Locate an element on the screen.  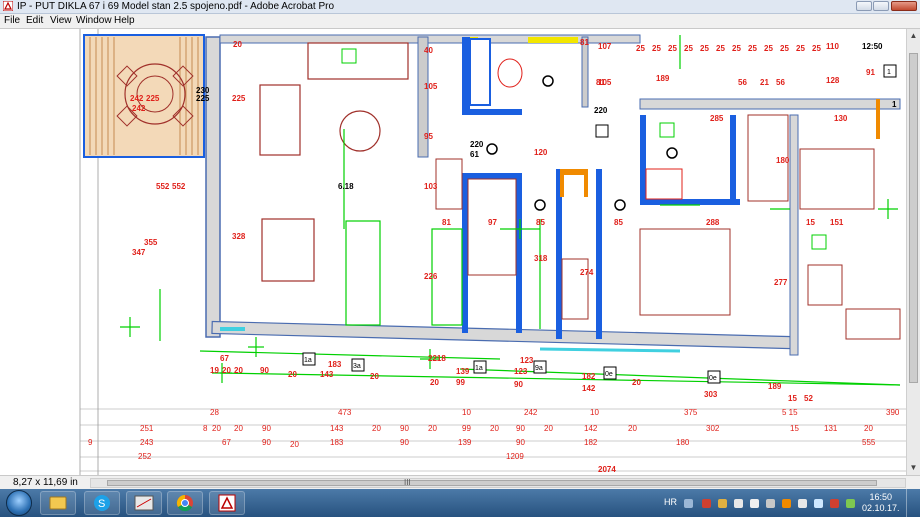
dimrow2-302: 302 is located at coordinates (713, 428).